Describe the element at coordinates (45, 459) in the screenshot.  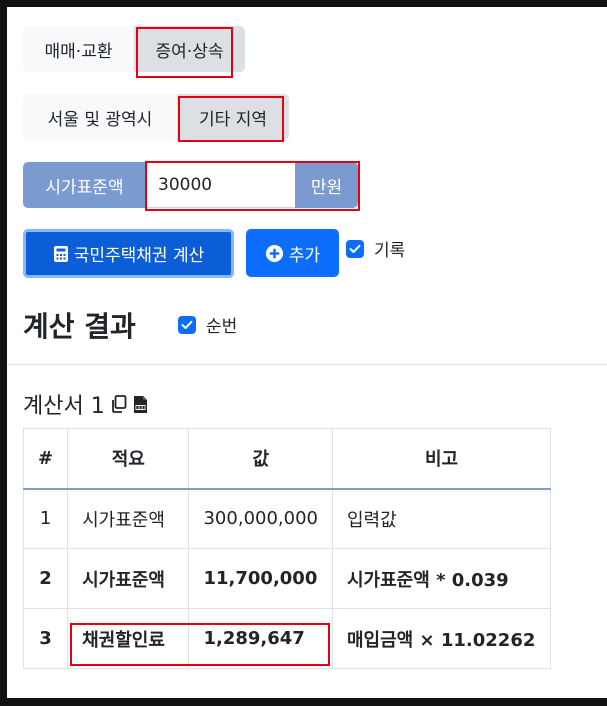
I see `header-index: #` at that location.